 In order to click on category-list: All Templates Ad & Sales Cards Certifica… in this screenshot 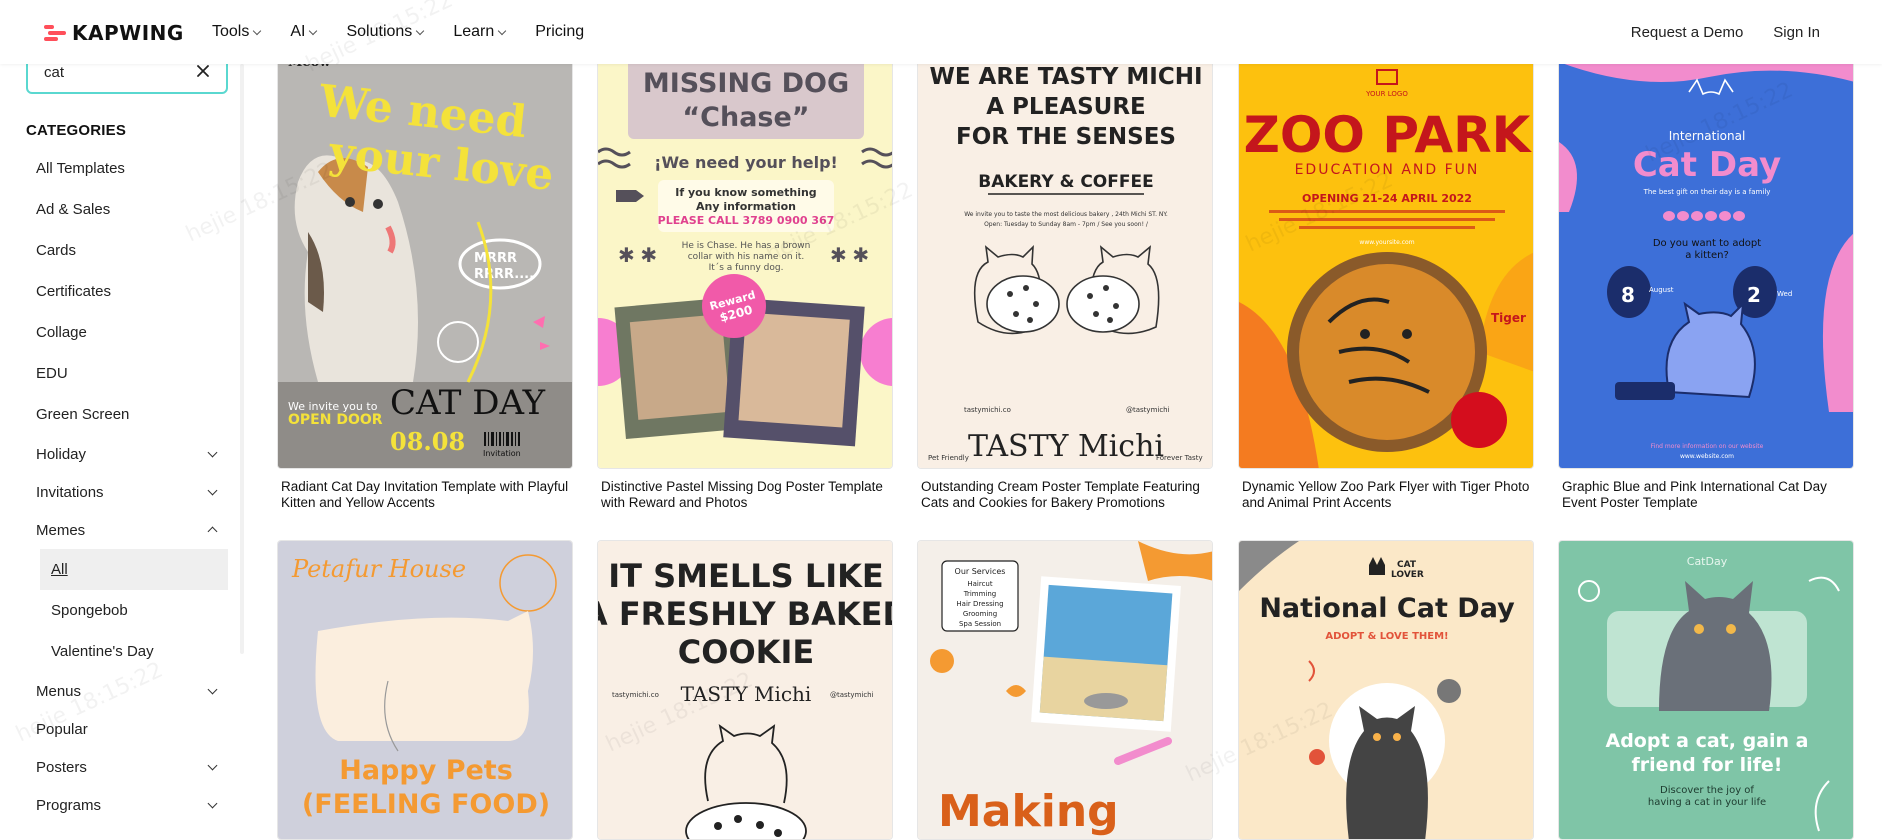, I will do `click(127, 486)`.